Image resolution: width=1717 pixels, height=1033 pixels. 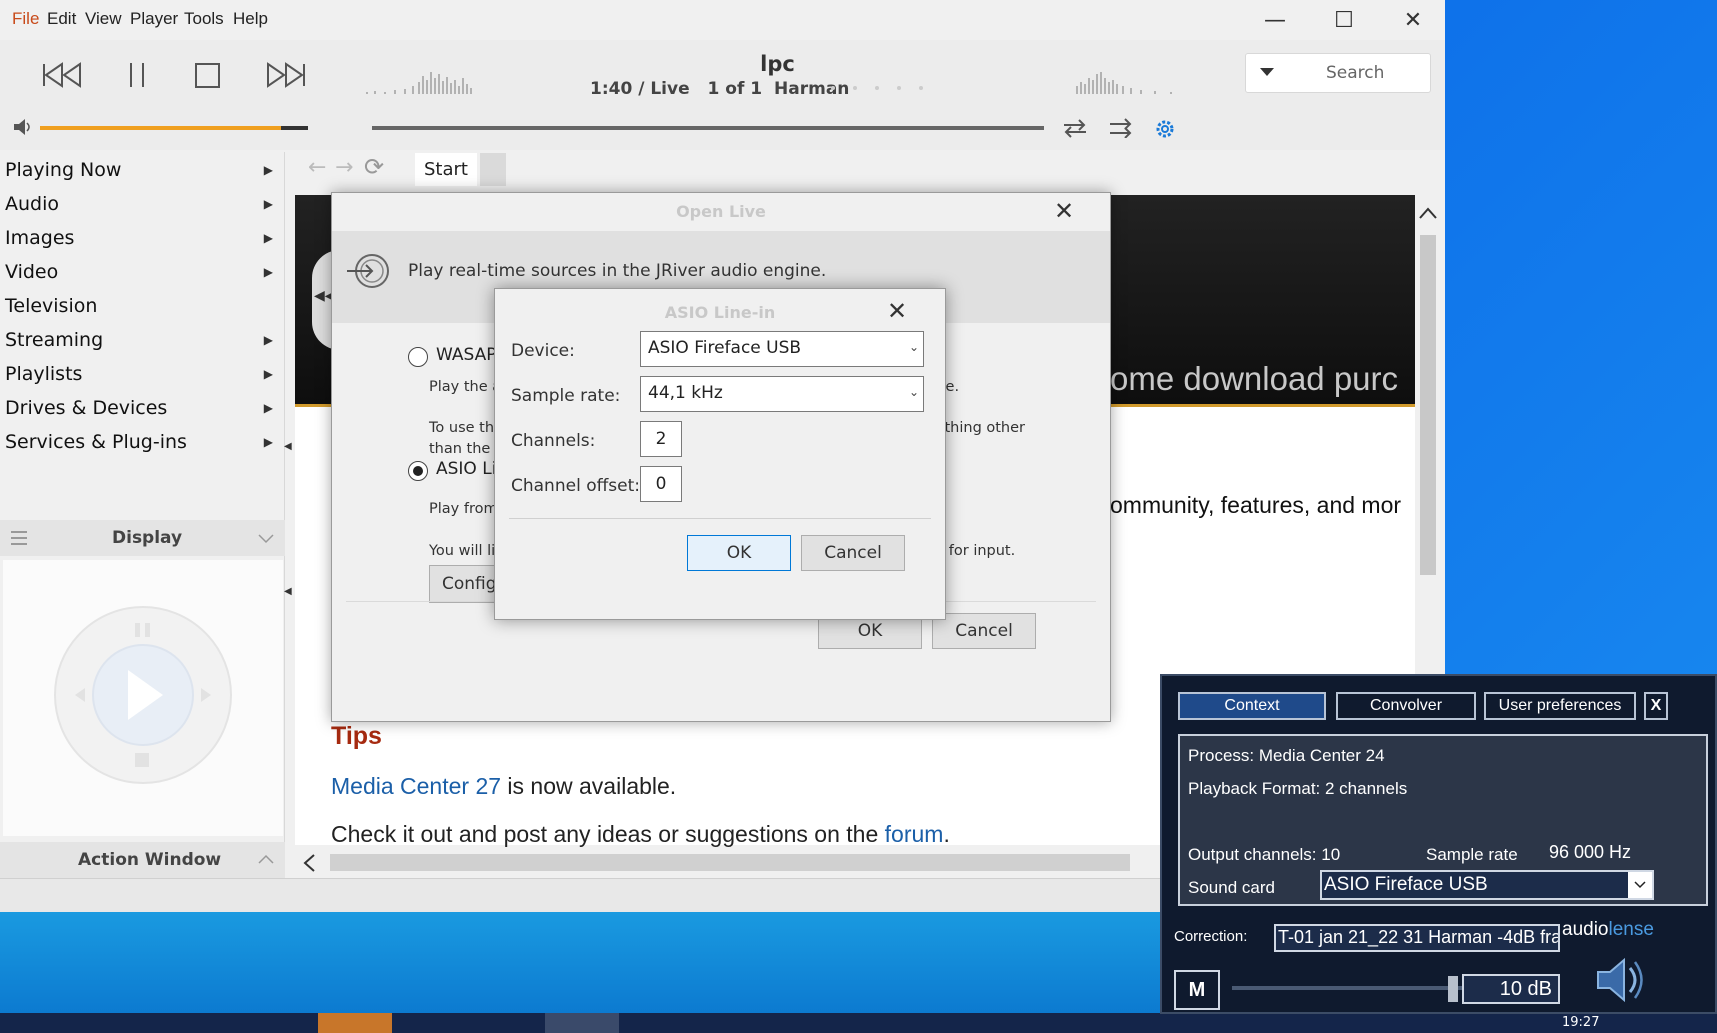 What do you see at coordinates (25, 19) in the screenshot?
I see `menu-file: File` at bounding box center [25, 19].